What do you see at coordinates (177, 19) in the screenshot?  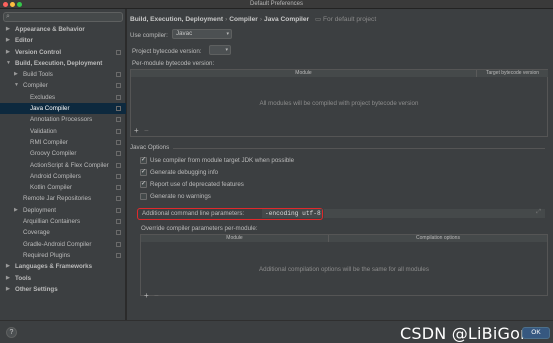 I see `breadcrumb-build: Build, Execution, Deployment` at bounding box center [177, 19].